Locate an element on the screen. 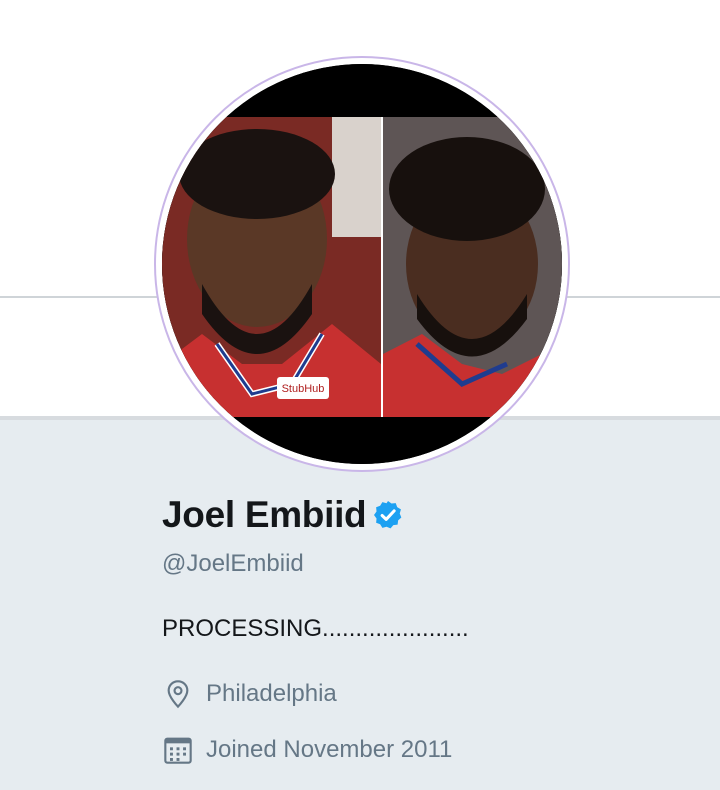 This screenshot has width=720, height=790. location-row: Philadelphia is located at coordinates (249, 694).